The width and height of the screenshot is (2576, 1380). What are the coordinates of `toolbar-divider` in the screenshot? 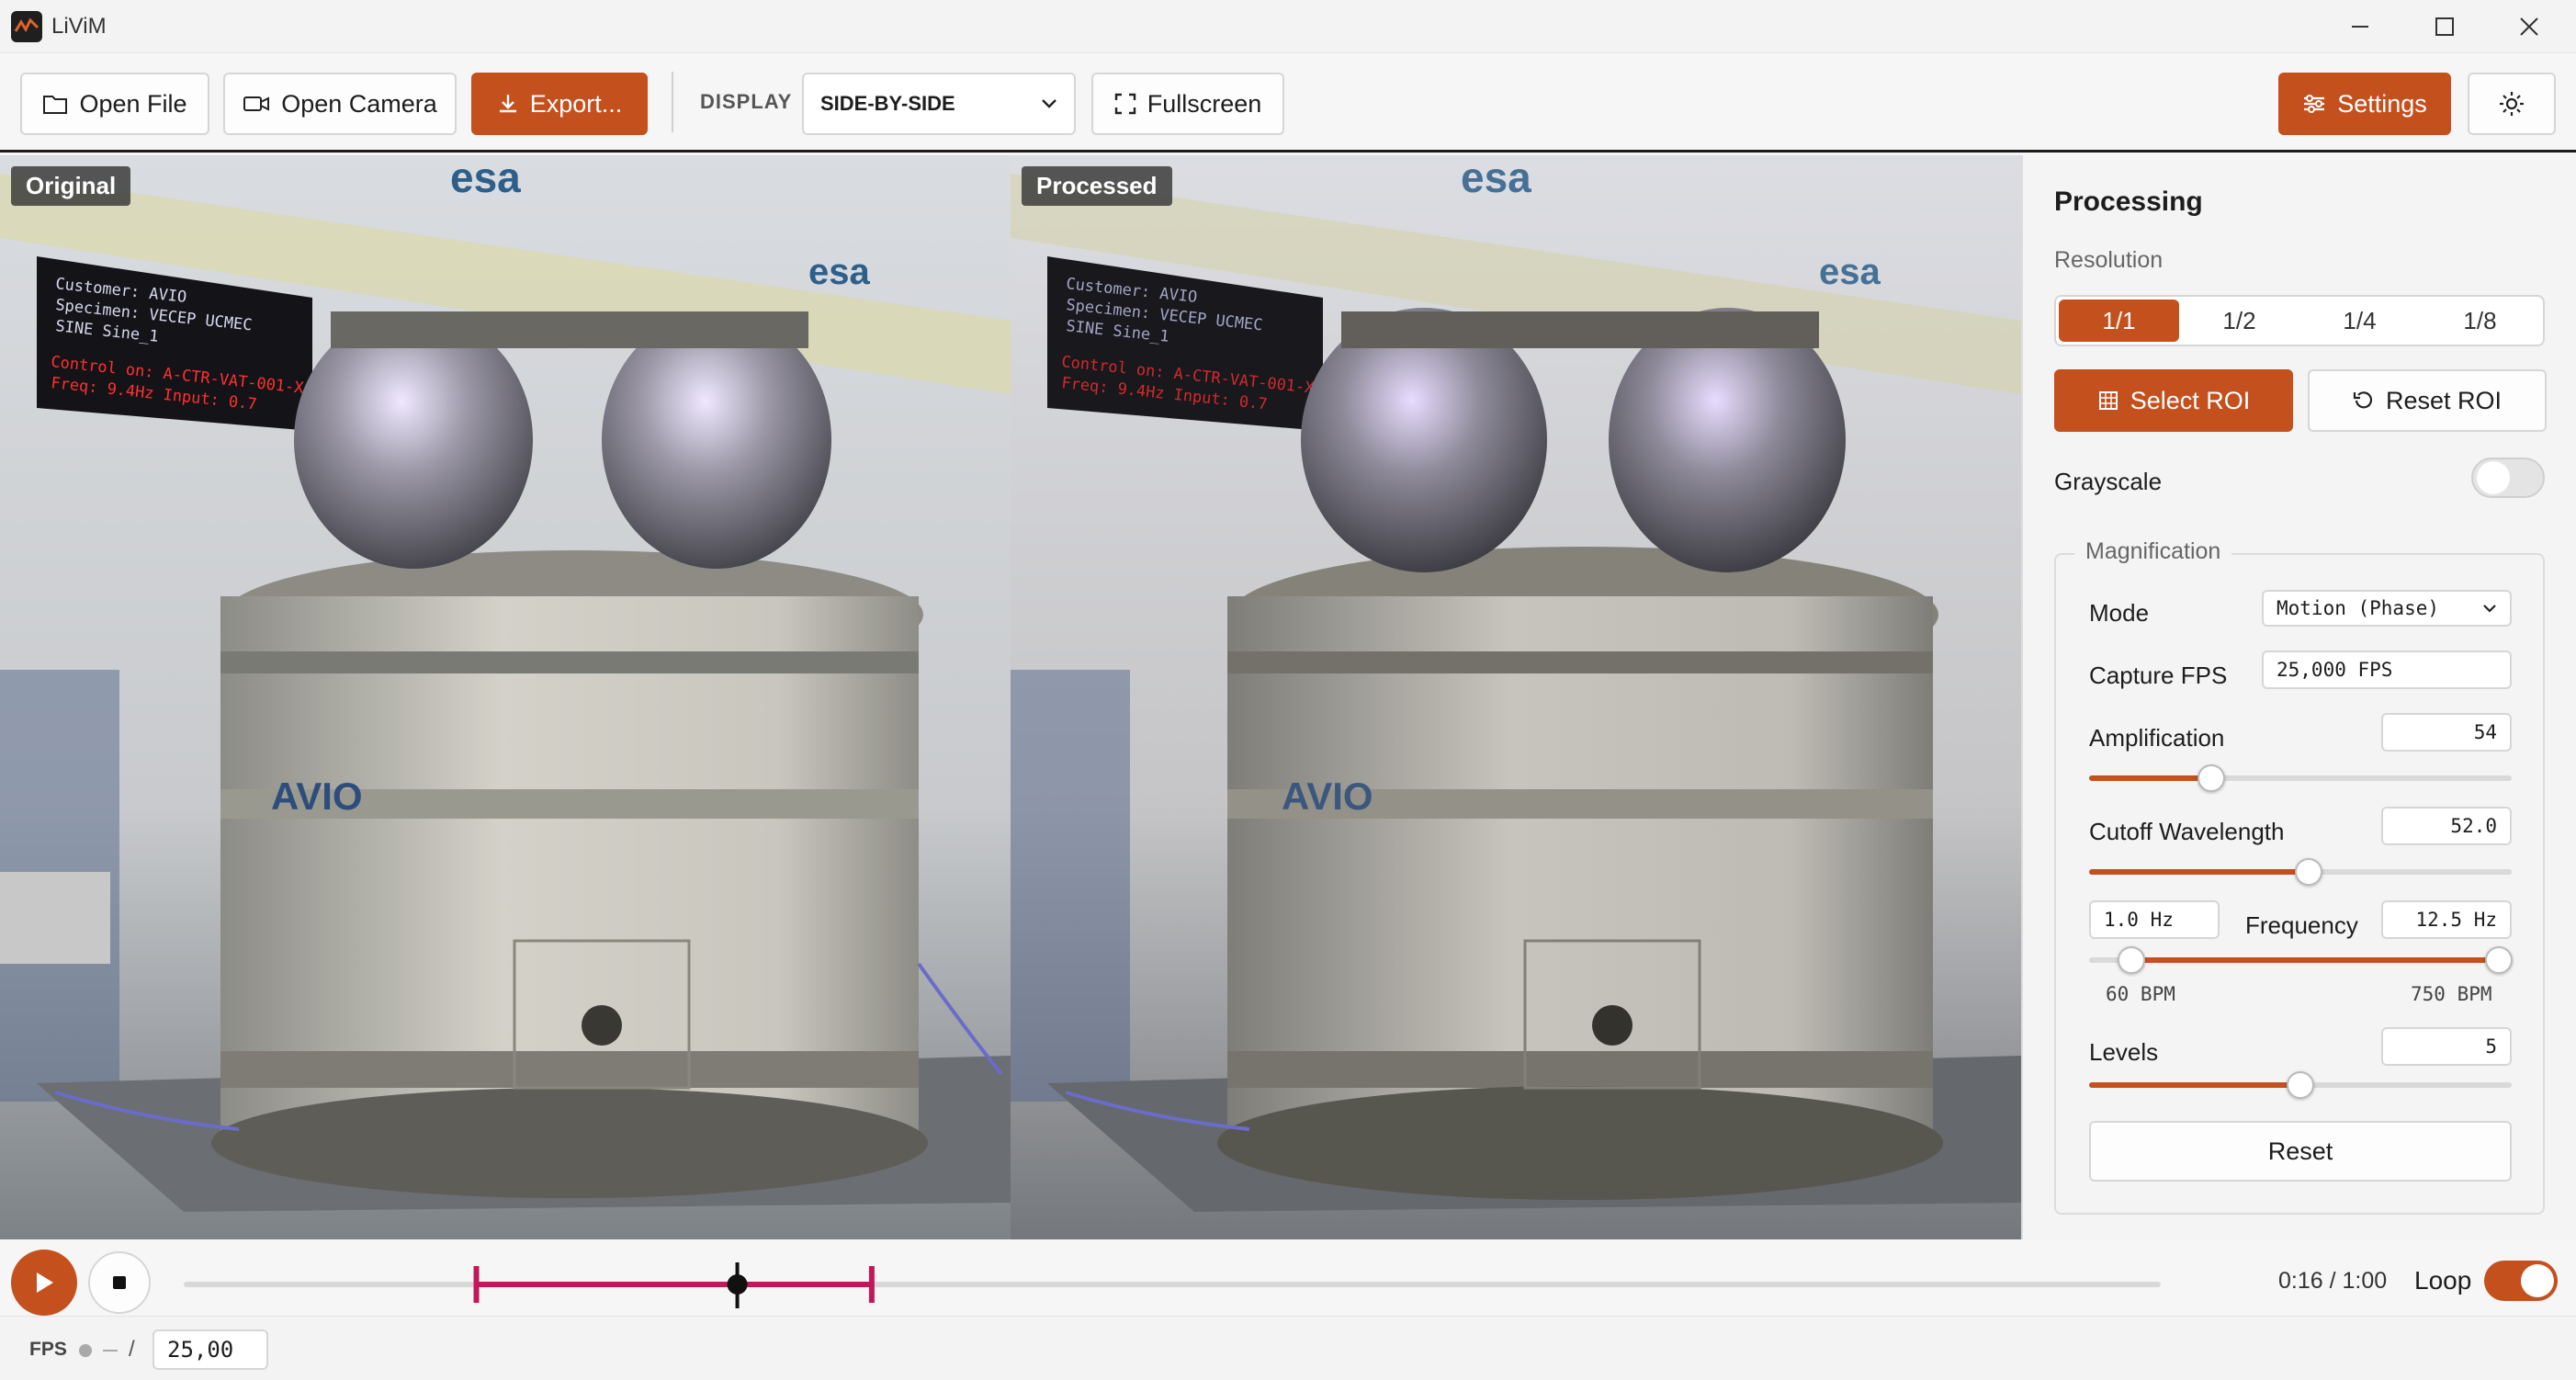 It's located at (672, 102).